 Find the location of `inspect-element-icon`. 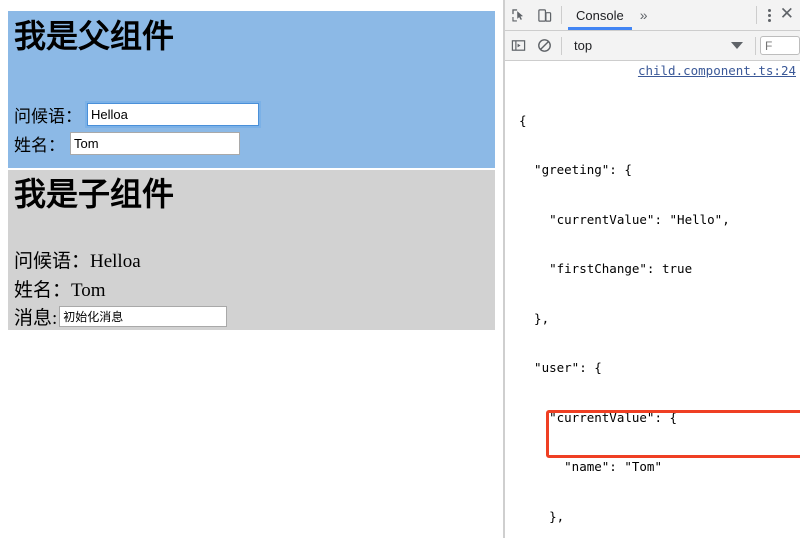

inspect-element-icon is located at coordinates (518, 15).